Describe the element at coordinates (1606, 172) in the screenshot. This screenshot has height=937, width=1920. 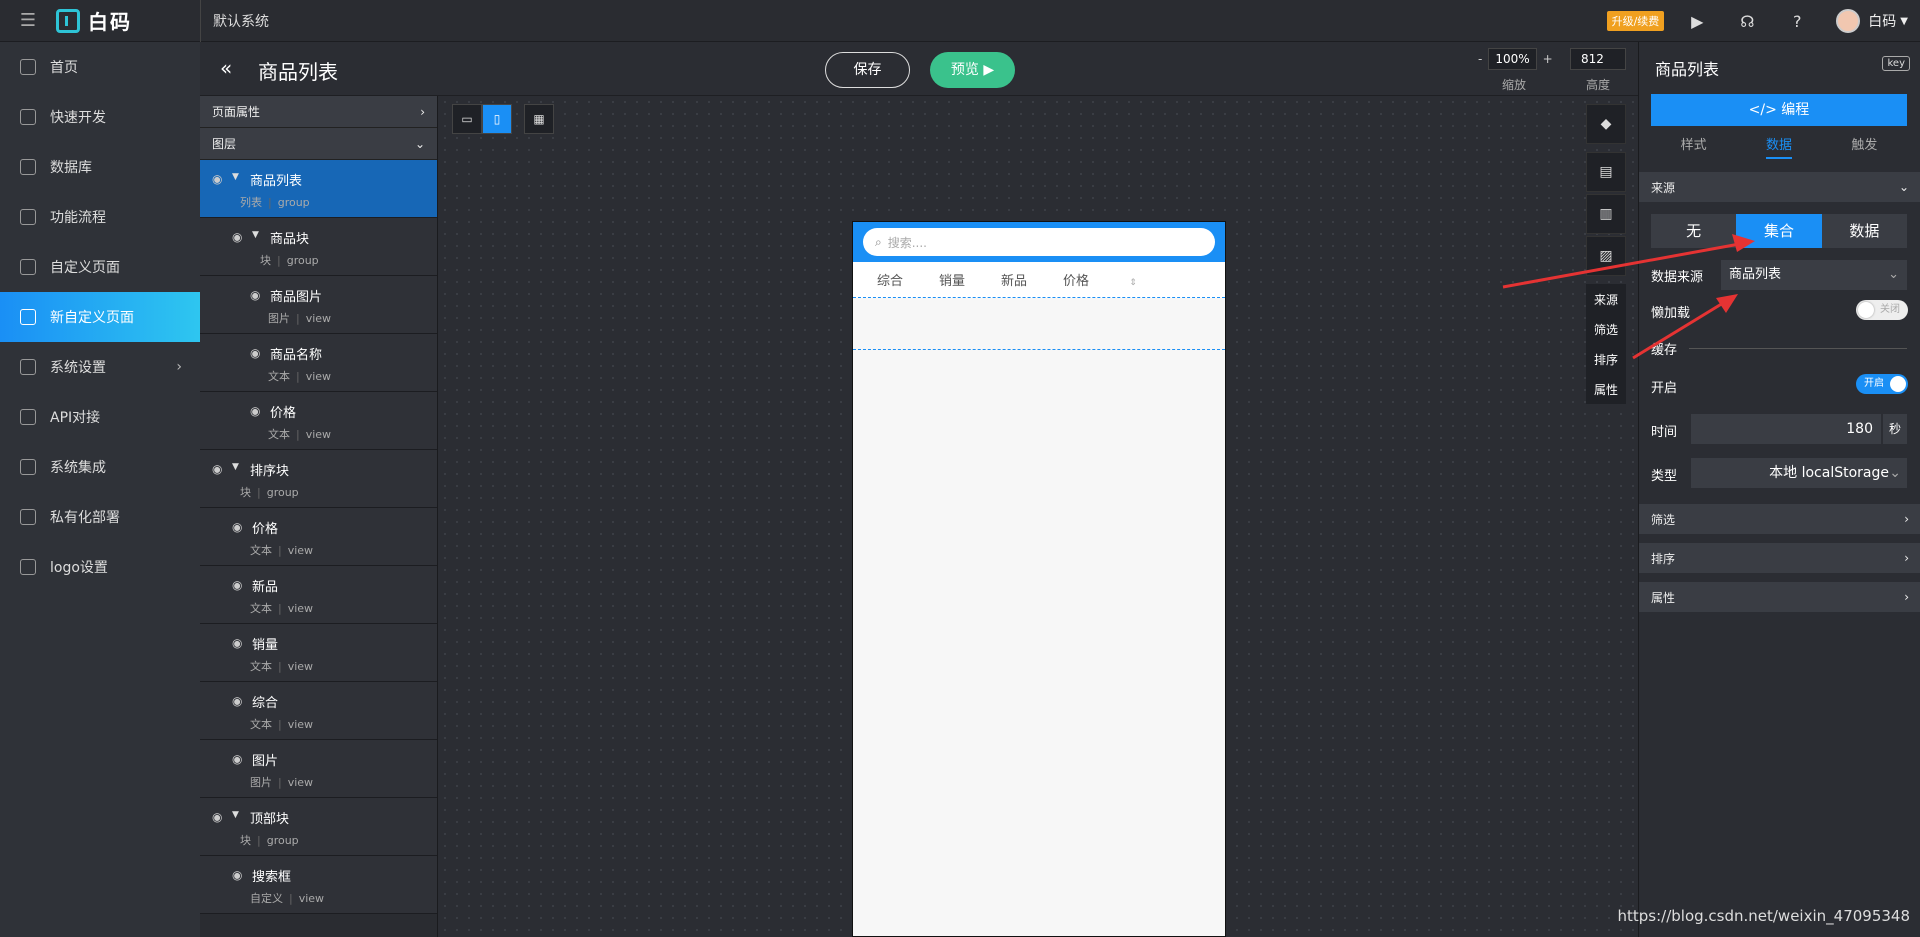
I see `clipboard-icon: ▤` at that location.